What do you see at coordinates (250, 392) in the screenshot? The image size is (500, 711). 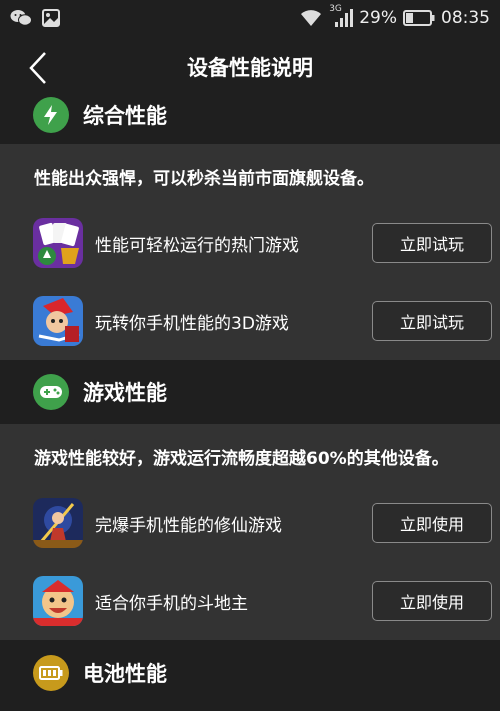 I see `section-header-gaming: 游戏性能` at bounding box center [250, 392].